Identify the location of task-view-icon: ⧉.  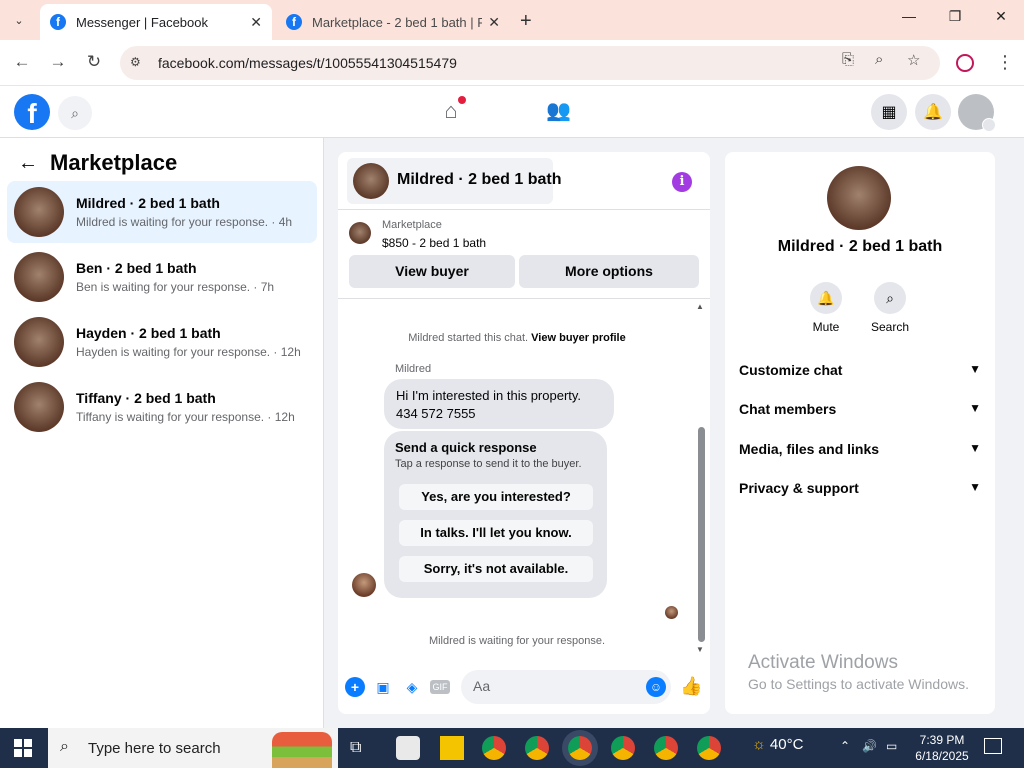
(362, 748).